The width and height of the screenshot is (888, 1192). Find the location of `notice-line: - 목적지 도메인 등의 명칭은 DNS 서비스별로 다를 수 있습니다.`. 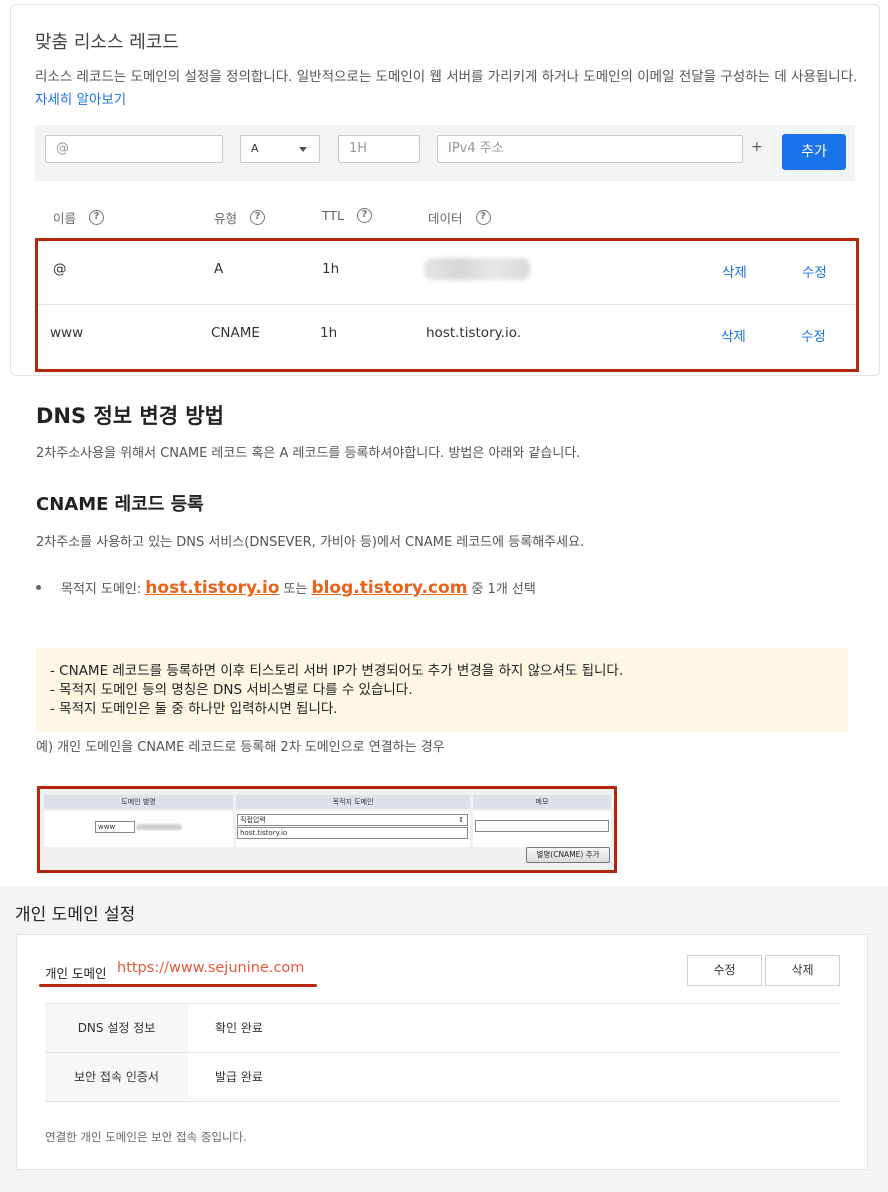

notice-line: - 목적지 도메인 등의 명칭은 DNS 서비스별로 다를 수 있습니다. is located at coordinates (231, 690).